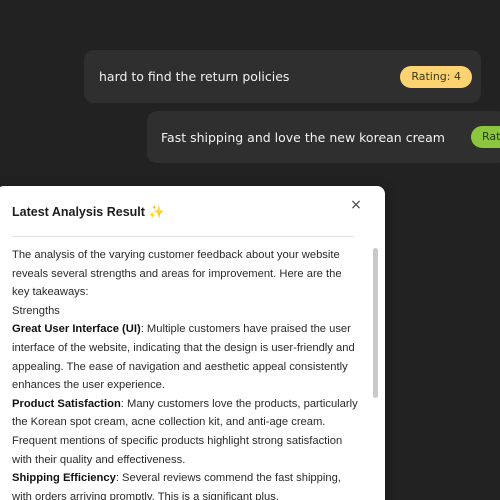 The image size is (500, 500). Describe the element at coordinates (183, 236) in the screenshot. I see `divider` at that location.